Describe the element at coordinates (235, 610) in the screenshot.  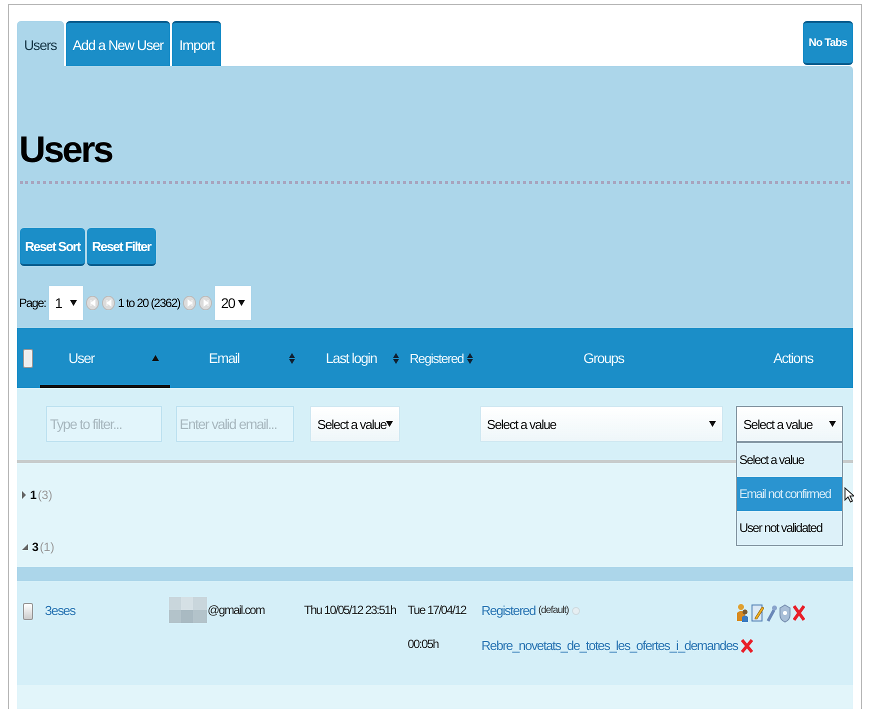
I see `table-cell: @gmail.com` at that location.